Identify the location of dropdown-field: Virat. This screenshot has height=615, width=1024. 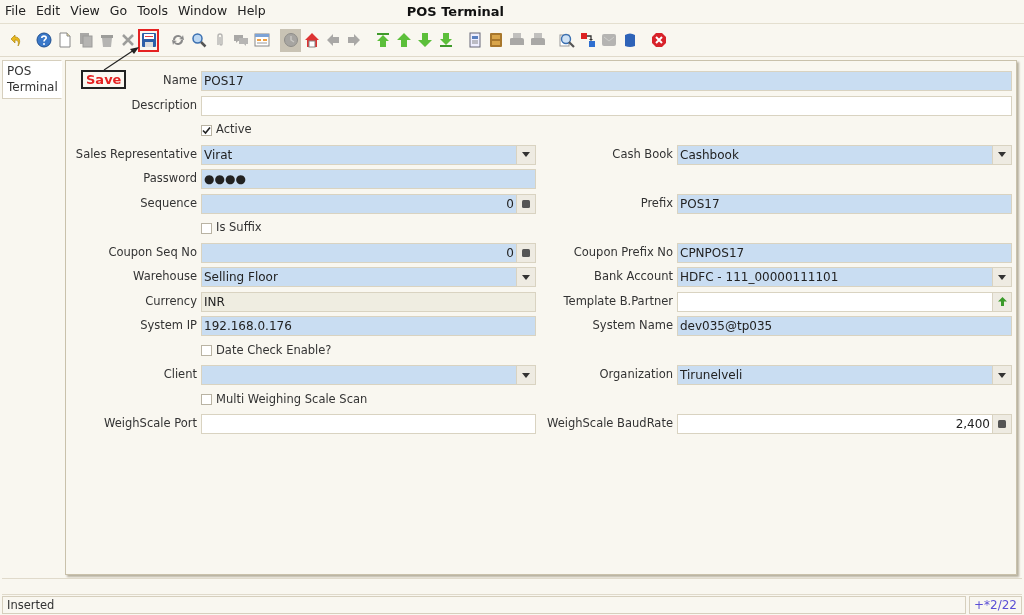
(368, 154).